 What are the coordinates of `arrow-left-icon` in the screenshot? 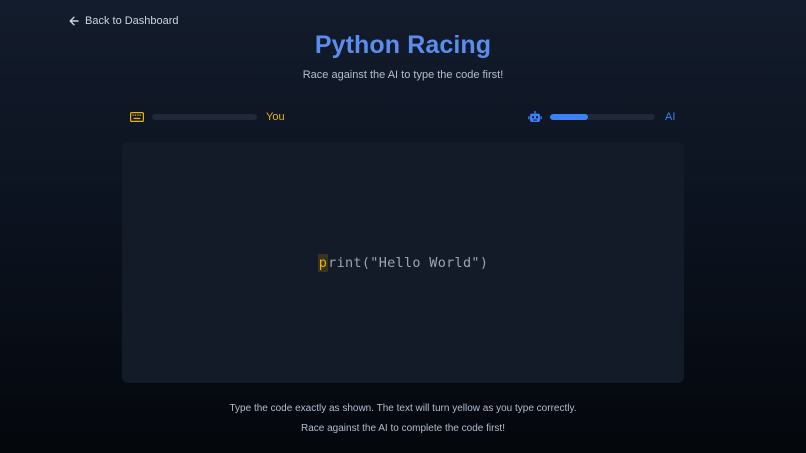 It's located at (74, 21).